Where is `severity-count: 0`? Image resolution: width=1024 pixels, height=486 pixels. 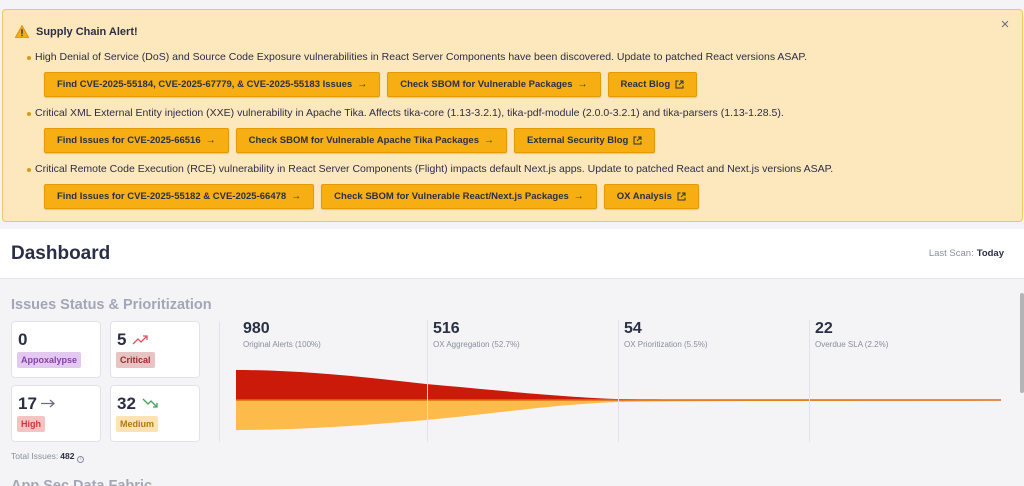
severity-count: 0 is located at coordinates (23, 339).